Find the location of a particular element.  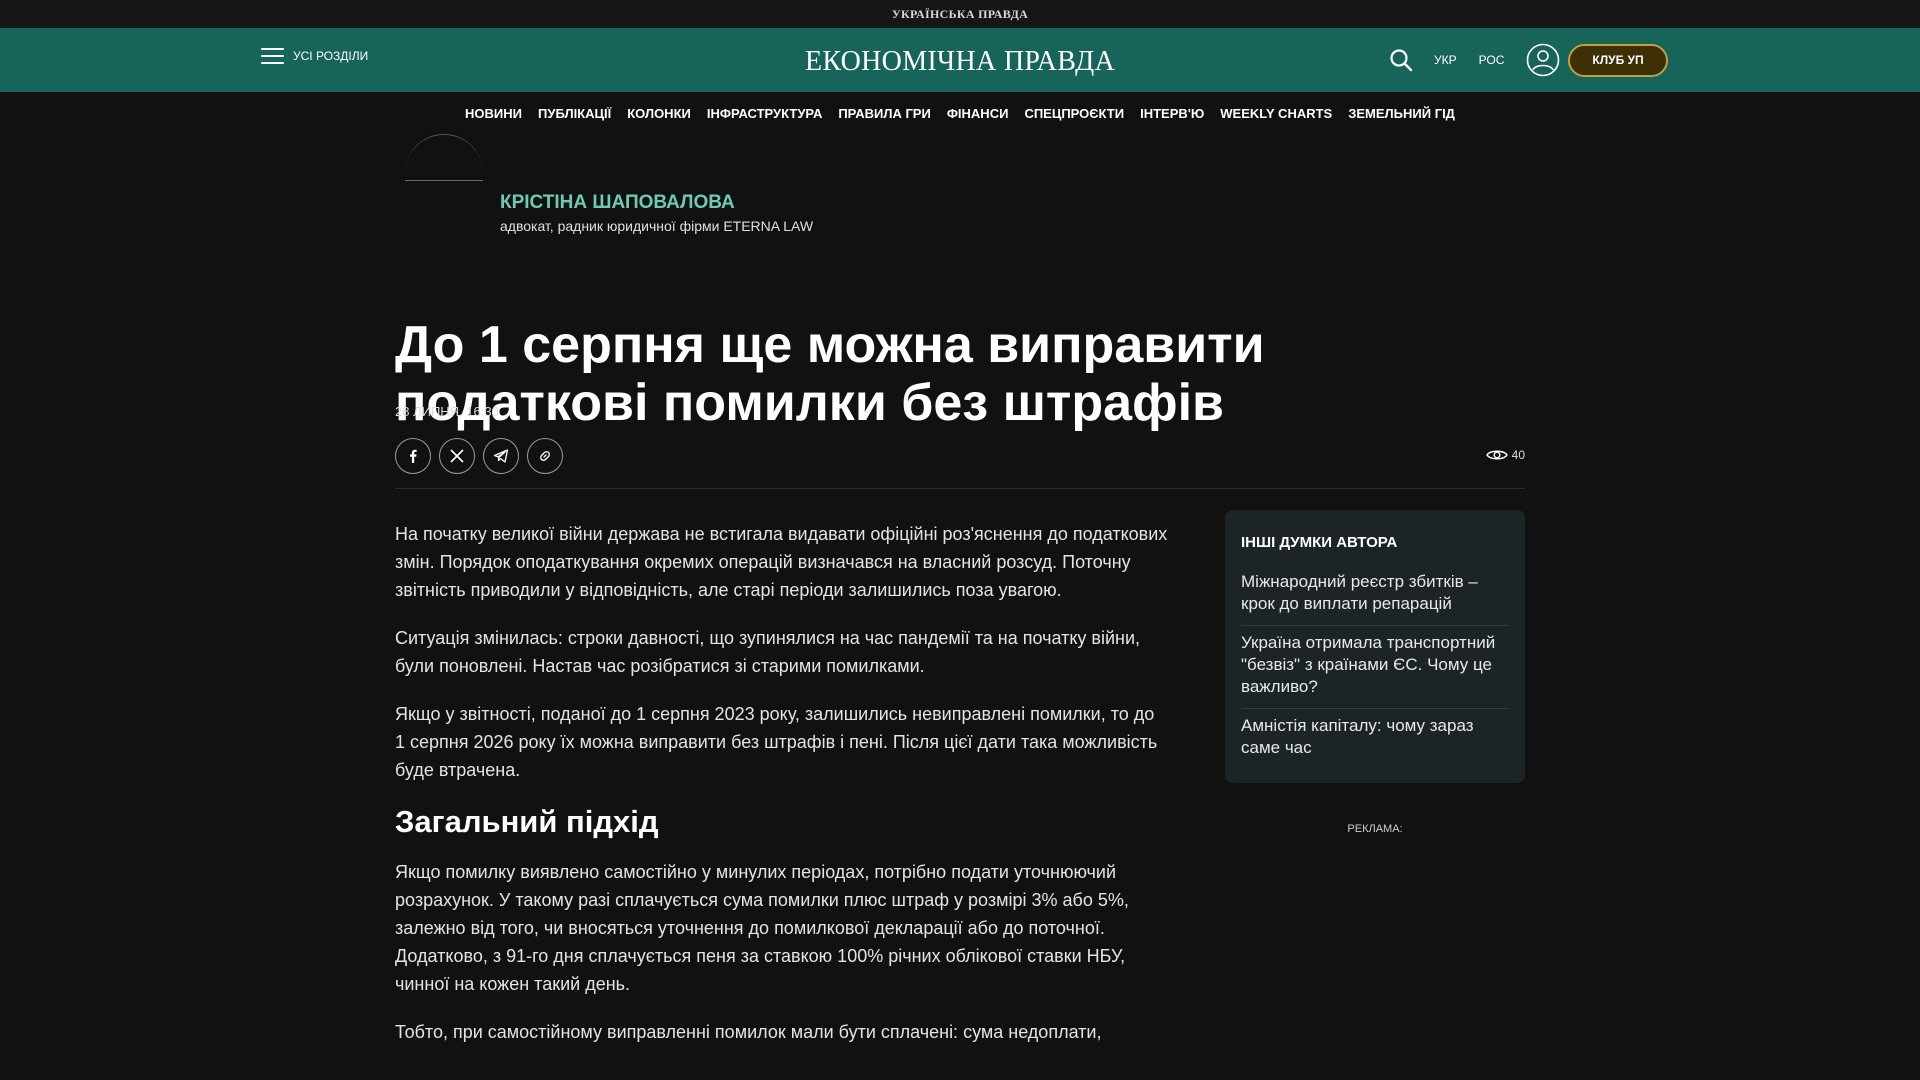

views-counter: 40 is located at coordinates (1505, 455).